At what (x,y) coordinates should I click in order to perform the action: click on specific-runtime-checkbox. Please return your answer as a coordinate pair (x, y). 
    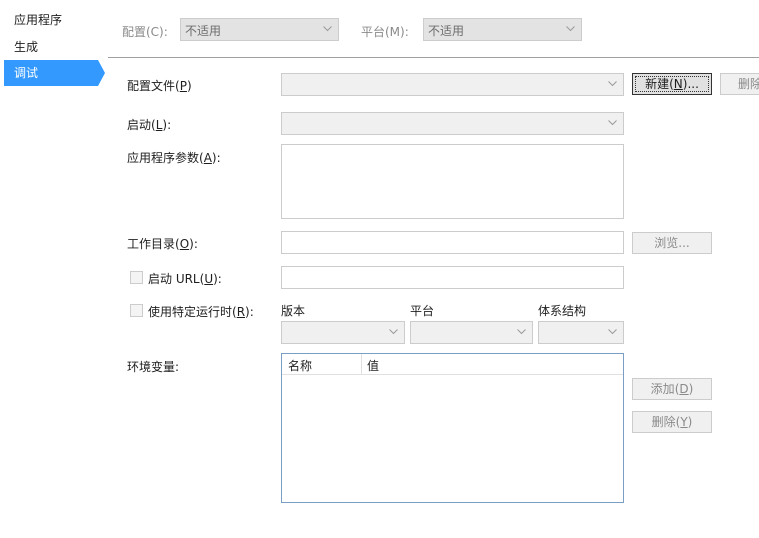
    Looking at the image, I should click on (136, 310).